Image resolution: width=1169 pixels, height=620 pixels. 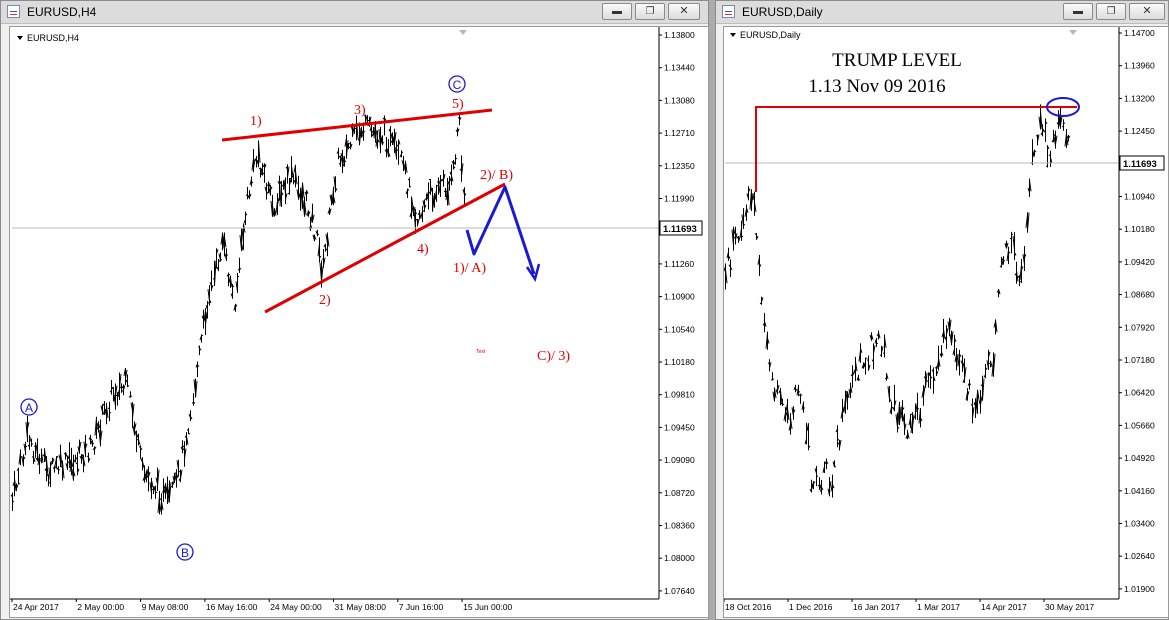 What do you see at coordinates (679, 133) in the screenshot?
I see `price-tick-label: 1.12710` at bounding box center [679, 133].